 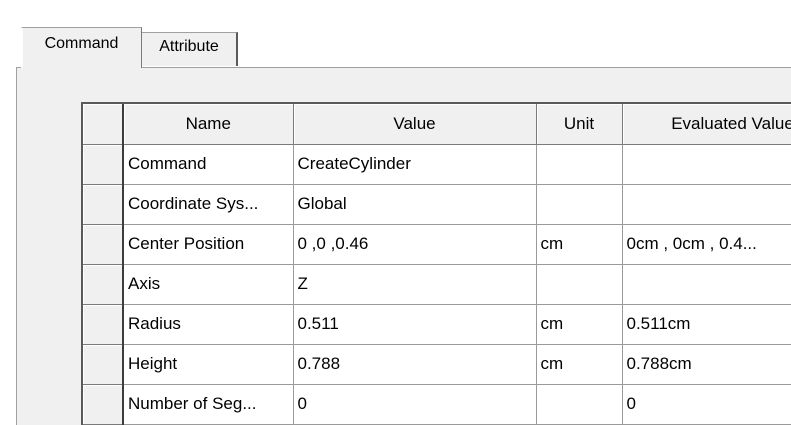 I want to click on table-row: Axis Z, so click(x=437, y=284).